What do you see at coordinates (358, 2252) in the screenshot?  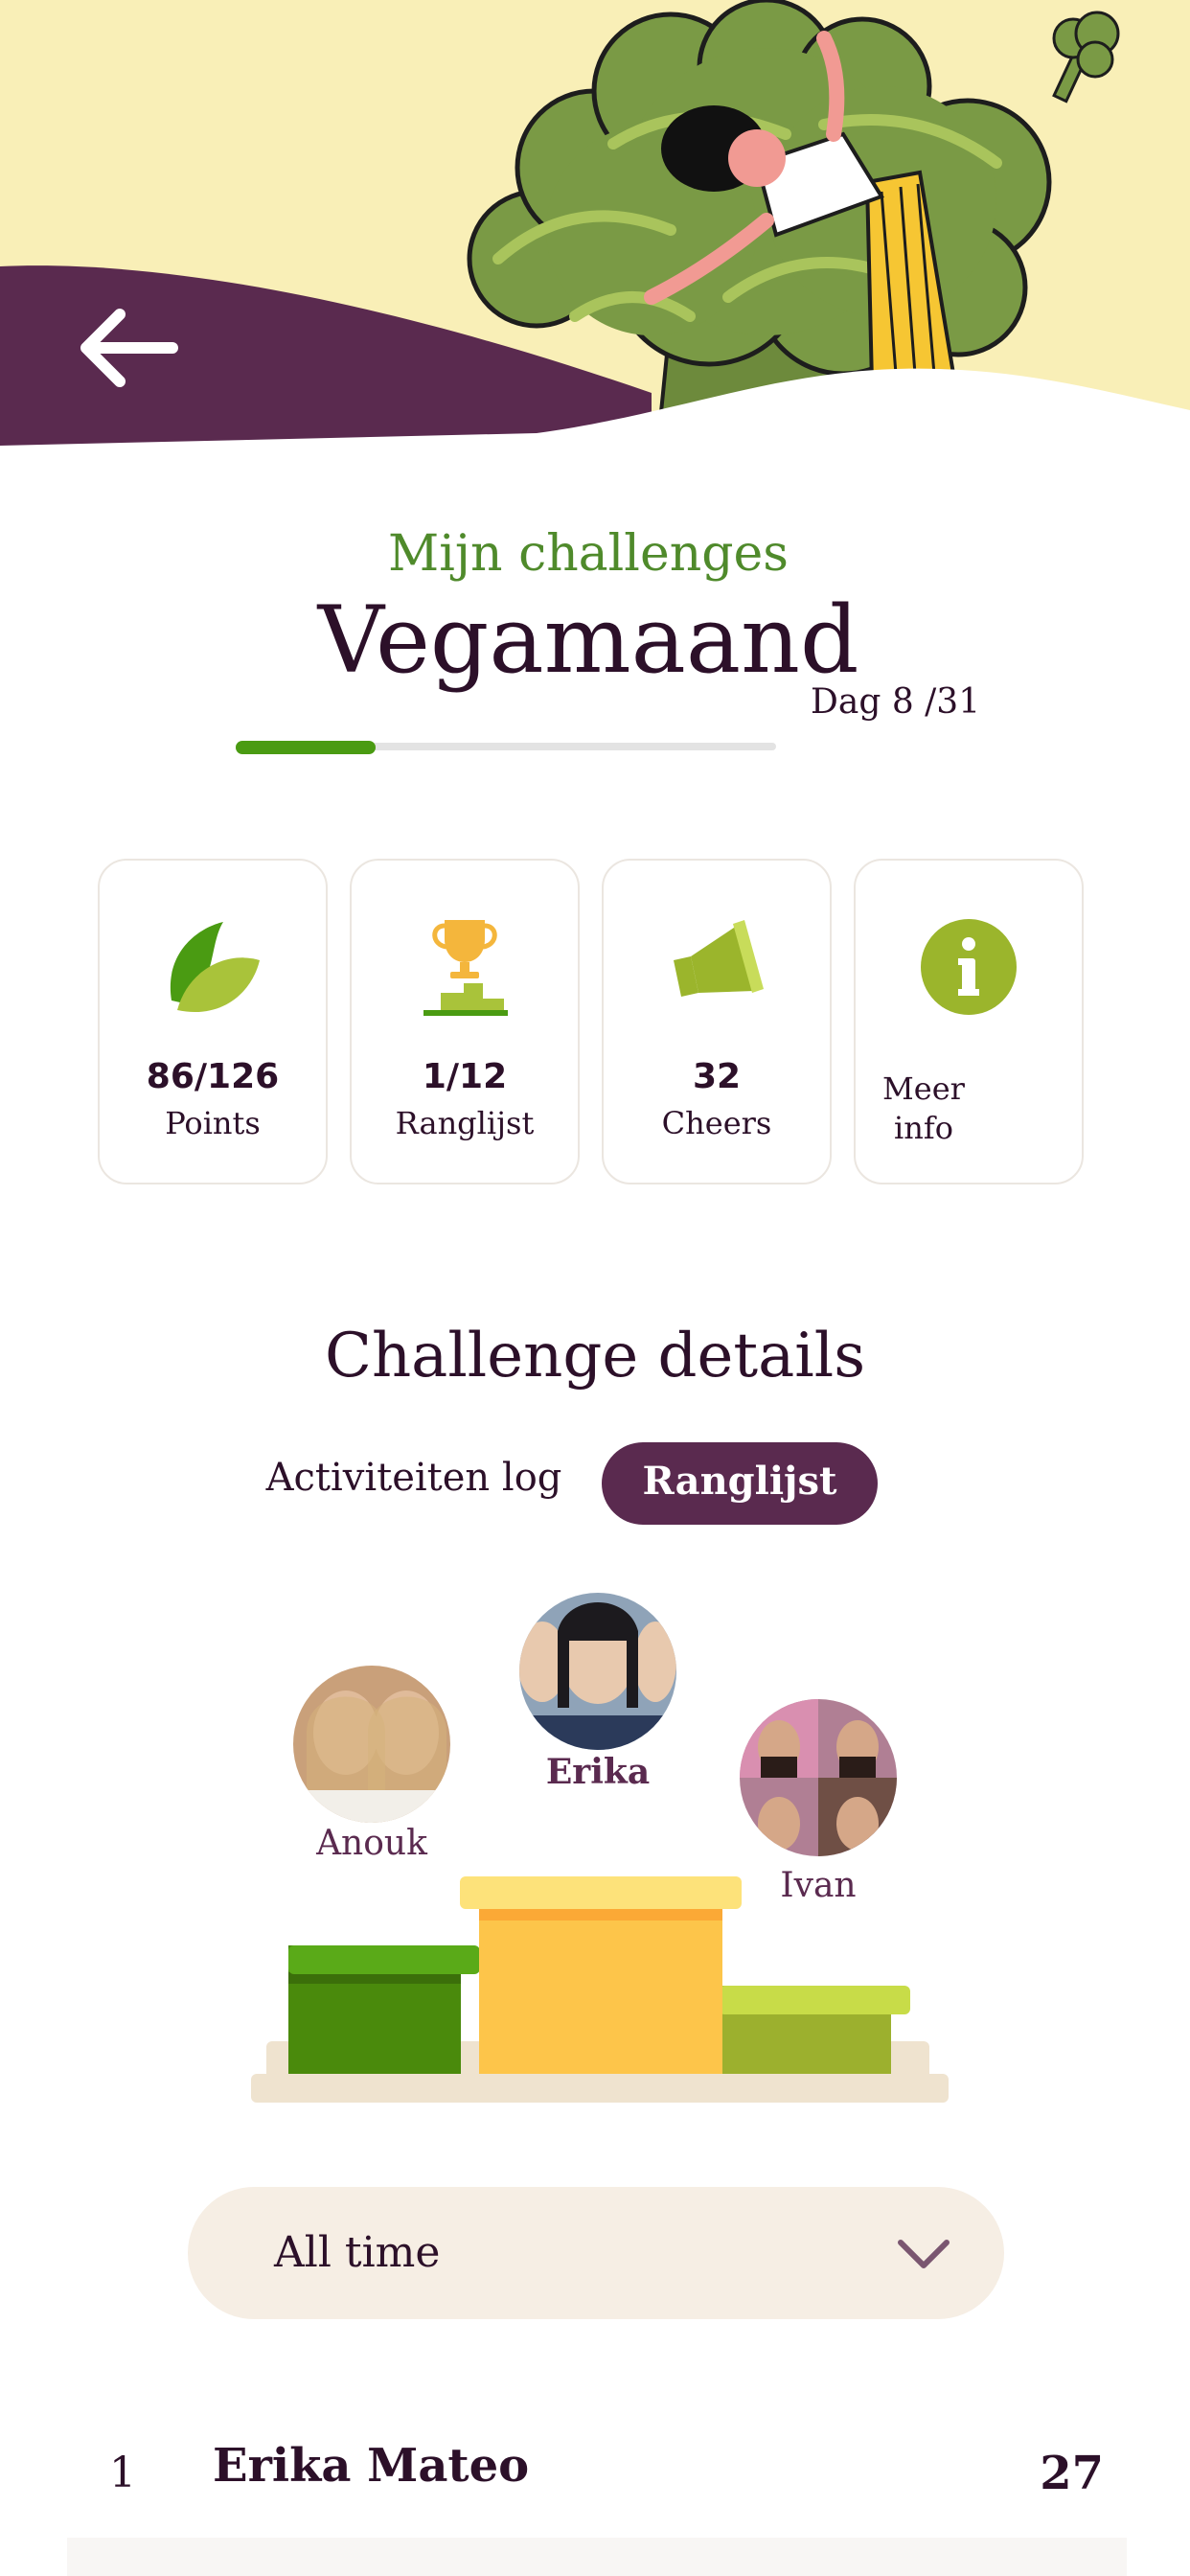 I see `time-filter-selected: All time` at bounding box center [358, 2252].